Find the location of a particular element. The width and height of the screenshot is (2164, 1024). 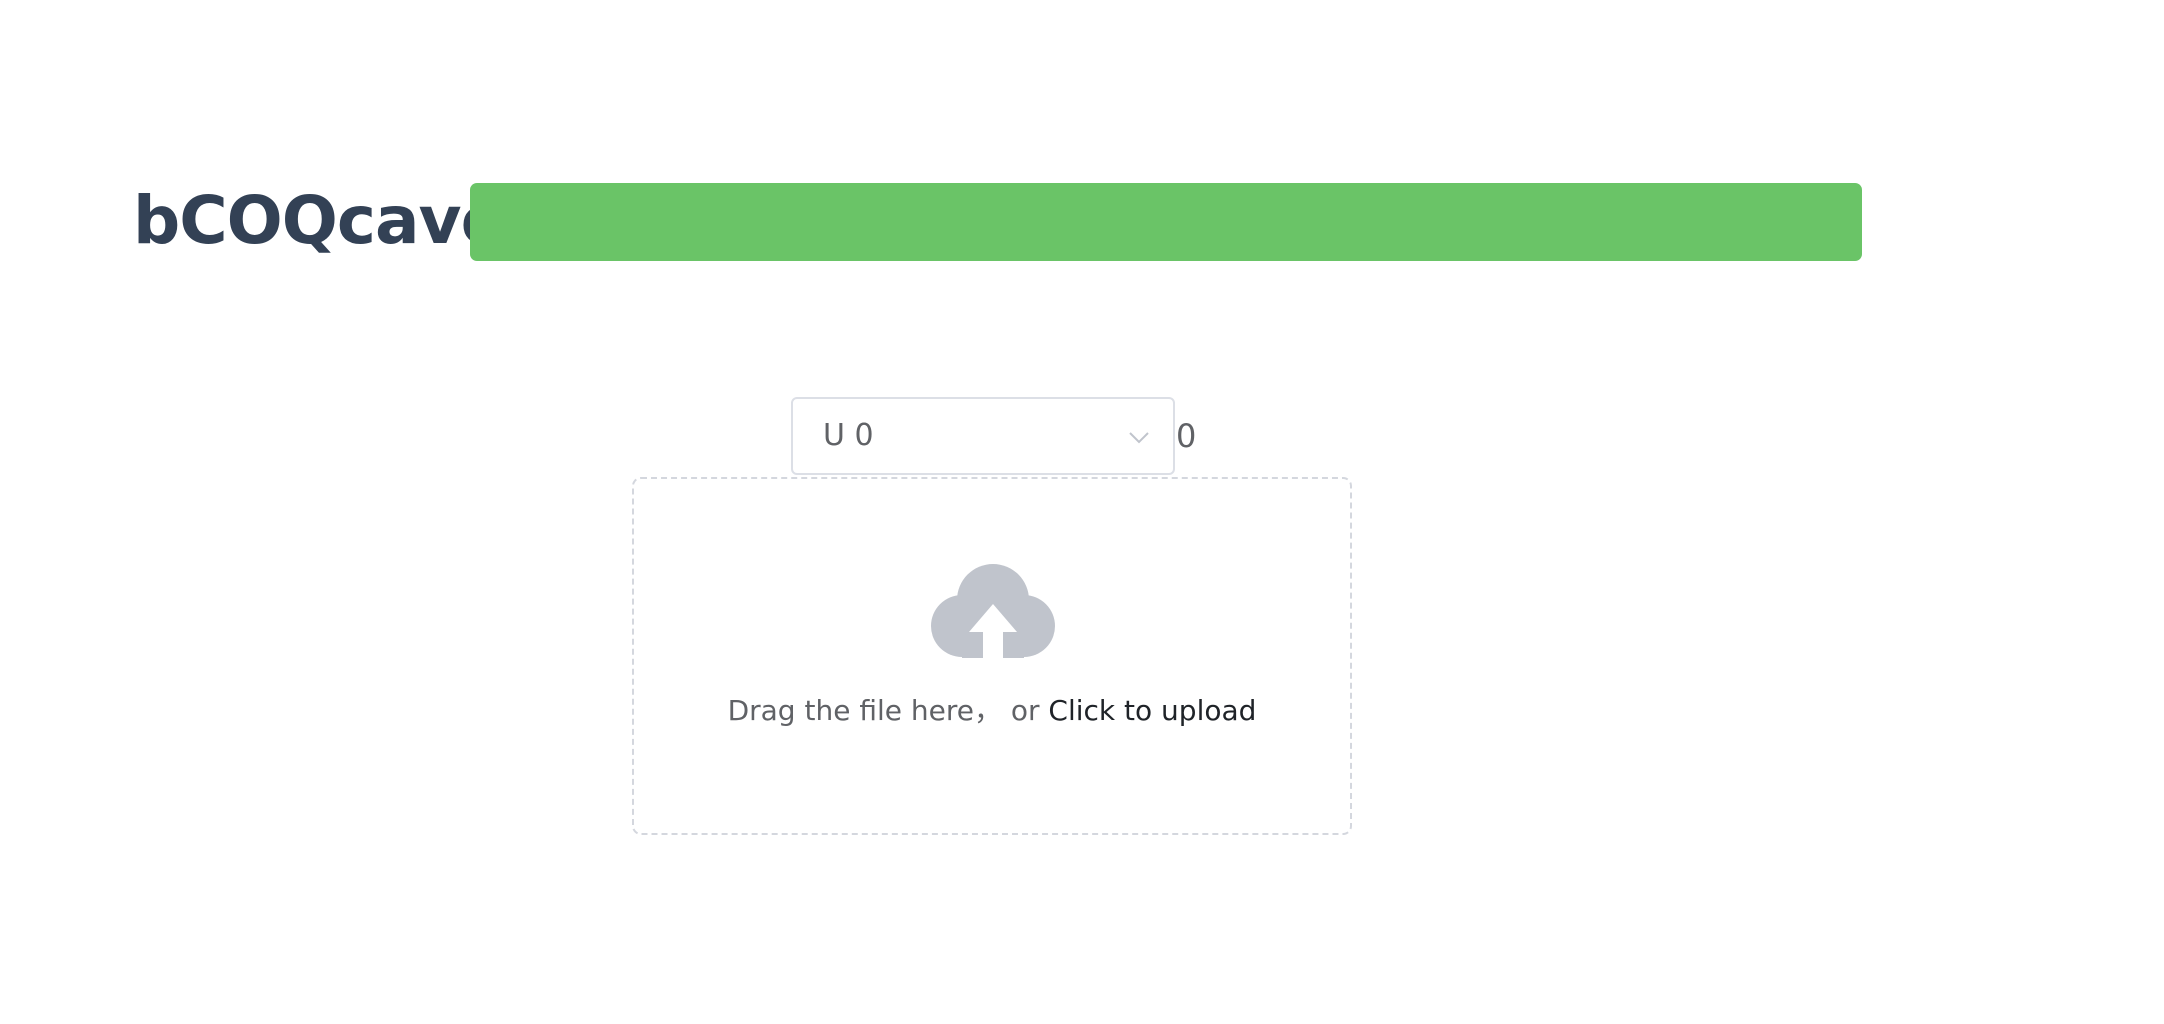

select-value: U 0 is located at coordinates (848, 435).